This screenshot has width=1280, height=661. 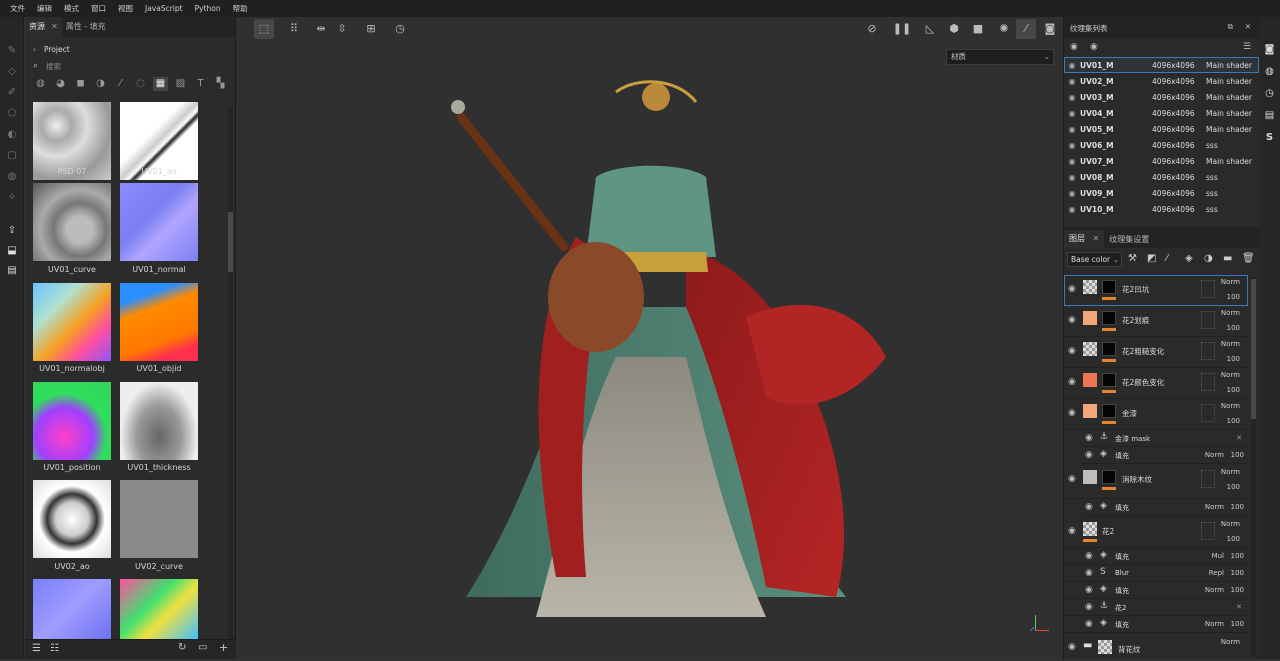 I want to click on projection-icon: ✐, so click(x=12, y=93).